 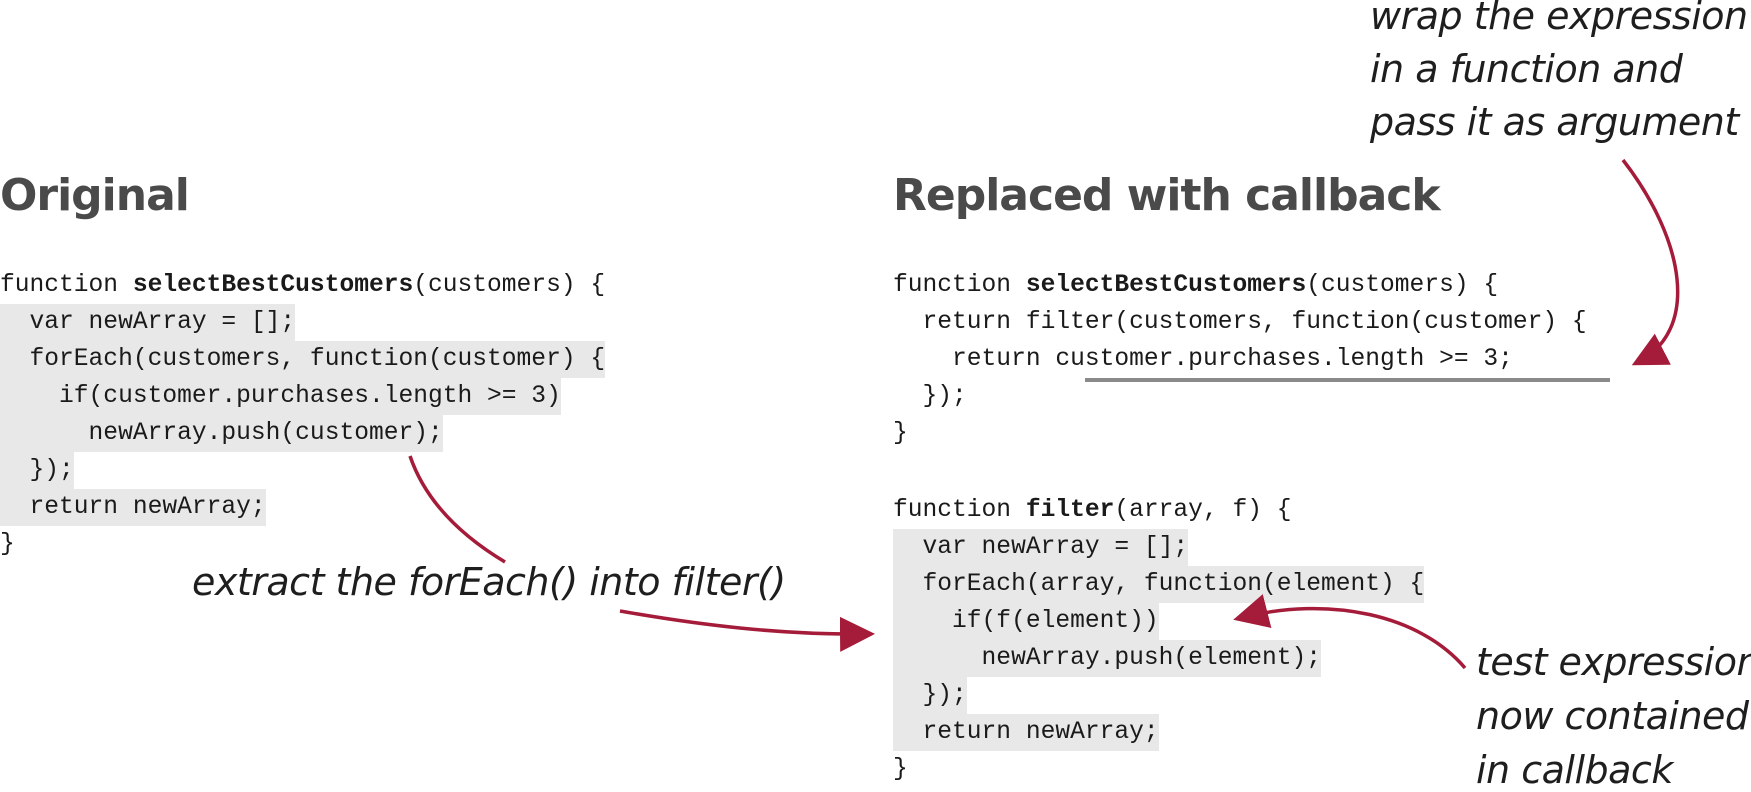 What do you see at coordinates (457, 509) in the screenshot?
I see `extract-arrow-upper` at bounding box center [457, 509].